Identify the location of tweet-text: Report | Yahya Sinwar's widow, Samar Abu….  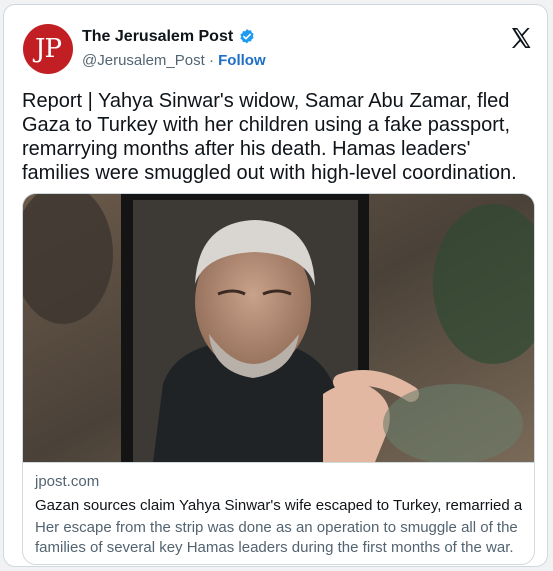
(269, 137).